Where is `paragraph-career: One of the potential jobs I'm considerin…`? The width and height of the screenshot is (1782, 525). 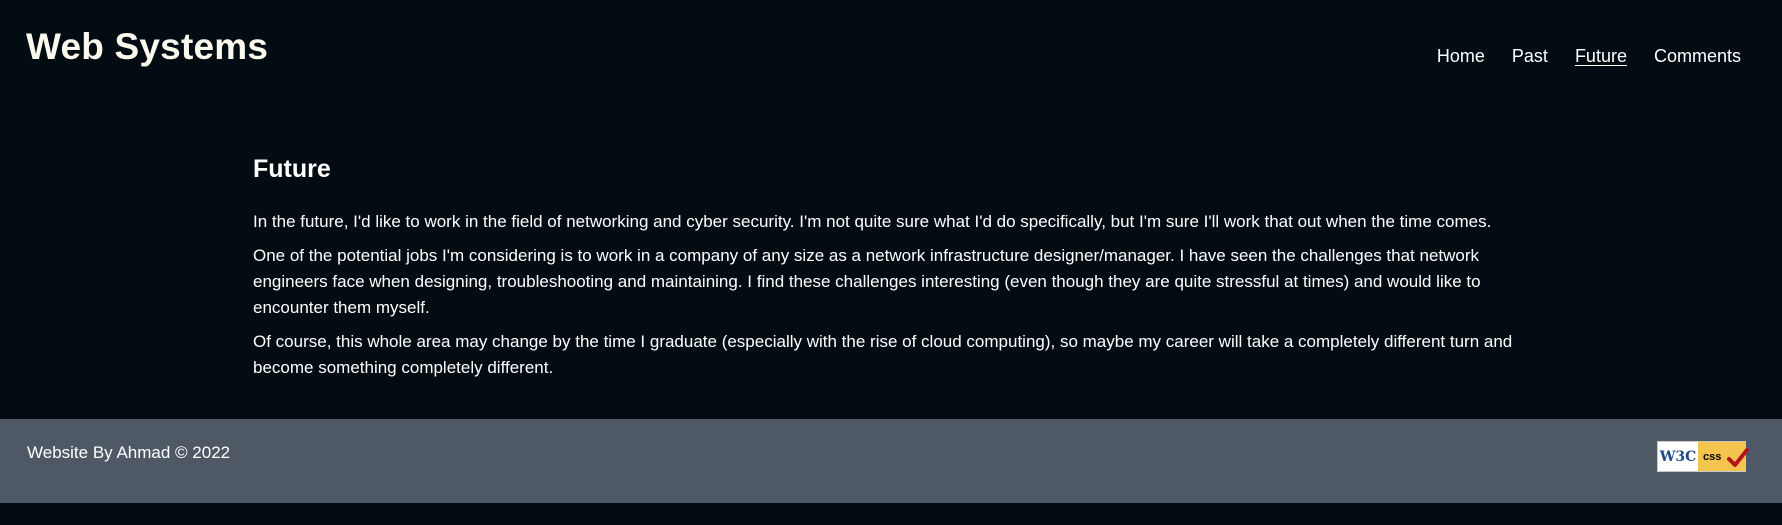 paragraph-career: One of the potential jobs I'm considerin… is located at coordinates (867, 281).